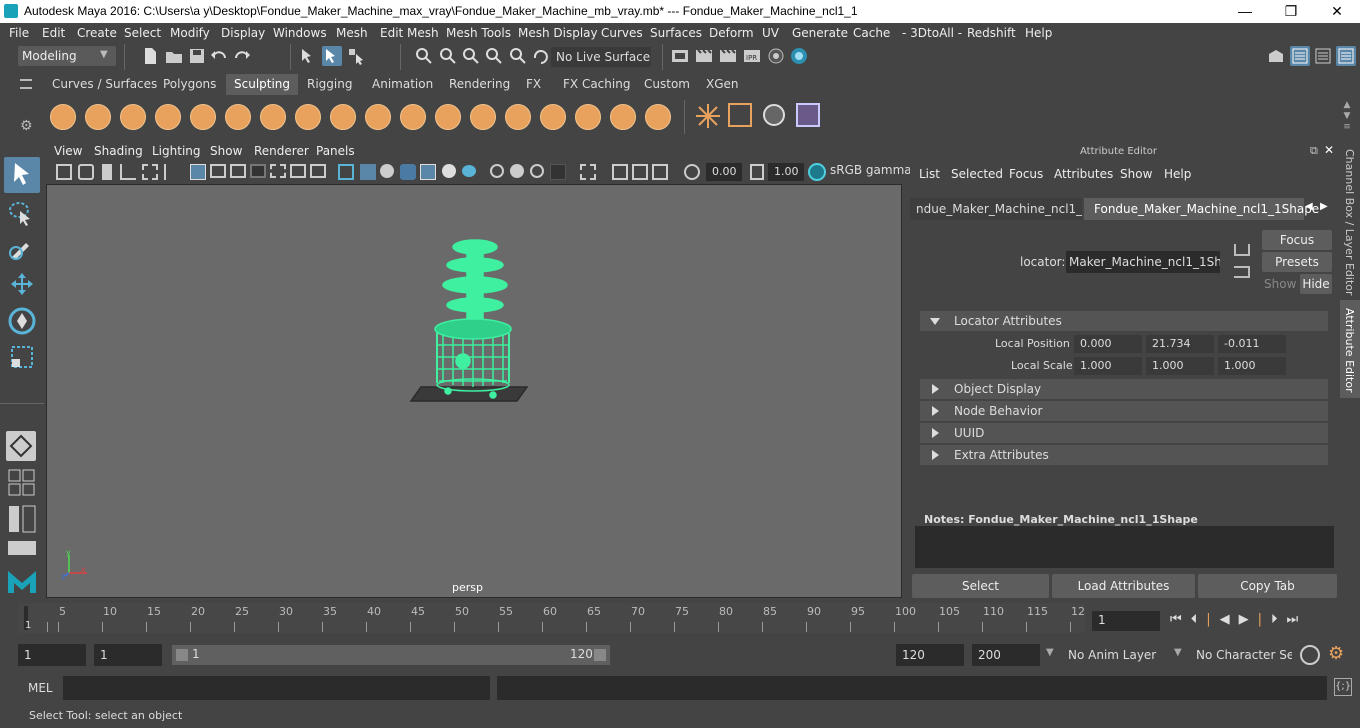  Describe the element at coordinates (708, 116) in the screenshot. I see `snowflake-icon` at that location.